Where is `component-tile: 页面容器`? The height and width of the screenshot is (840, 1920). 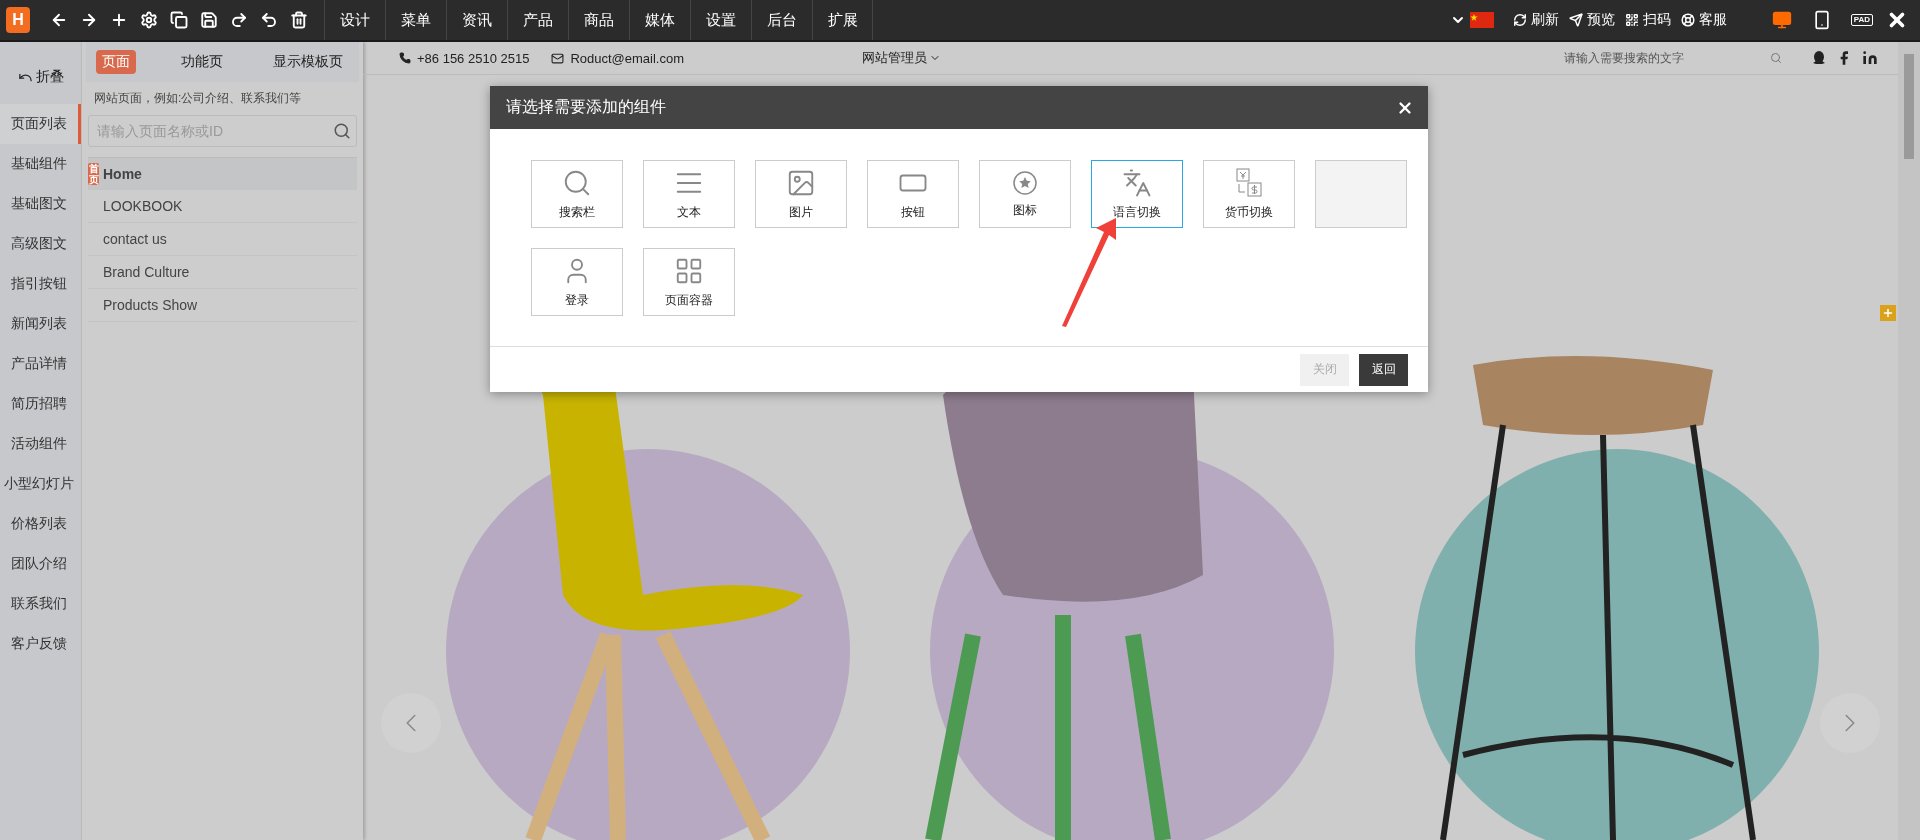 component-tile: 页面容器 is located at coordinates (689, 282).